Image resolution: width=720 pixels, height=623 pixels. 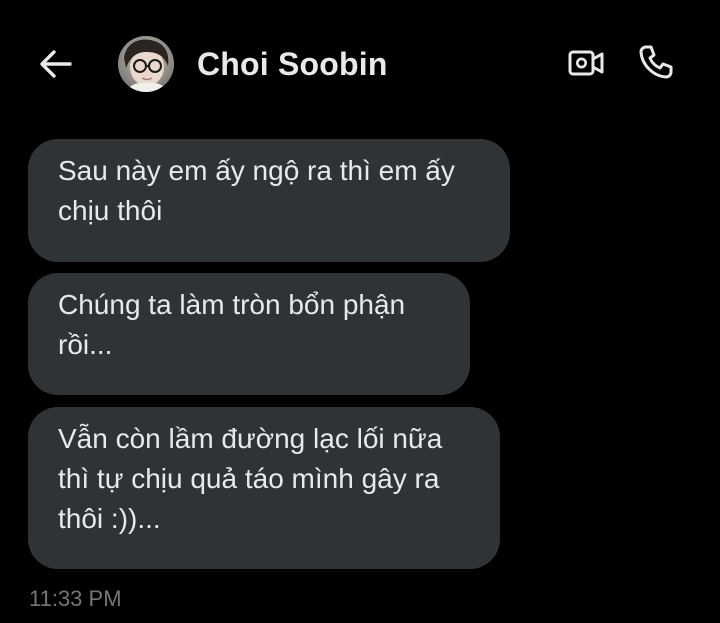 I want to click on phone-icon, so click(x=656, y=62).